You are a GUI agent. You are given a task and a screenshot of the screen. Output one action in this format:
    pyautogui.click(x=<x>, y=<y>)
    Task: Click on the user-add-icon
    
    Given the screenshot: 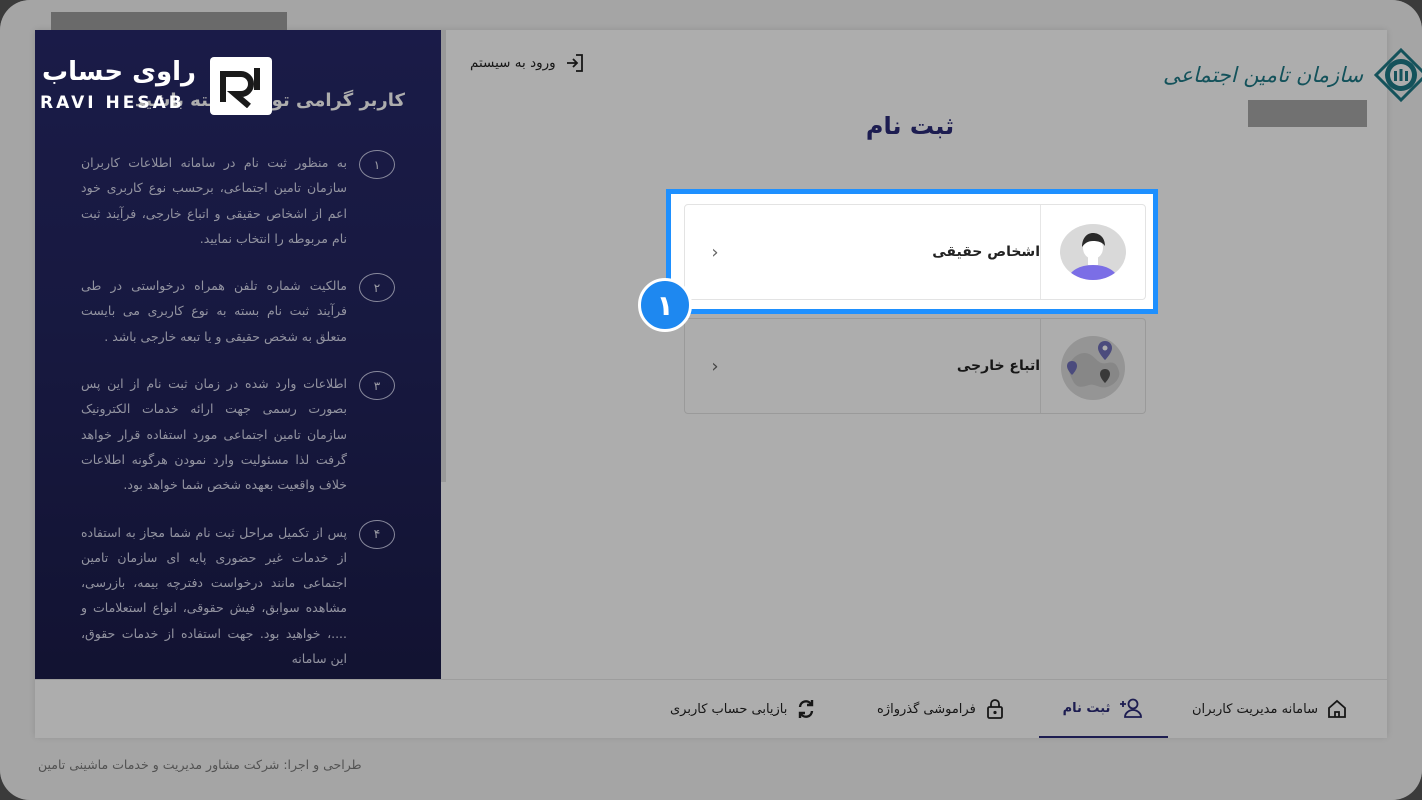 What is the action you would take?
    pyautogui.click(x=1131, y=708)
    